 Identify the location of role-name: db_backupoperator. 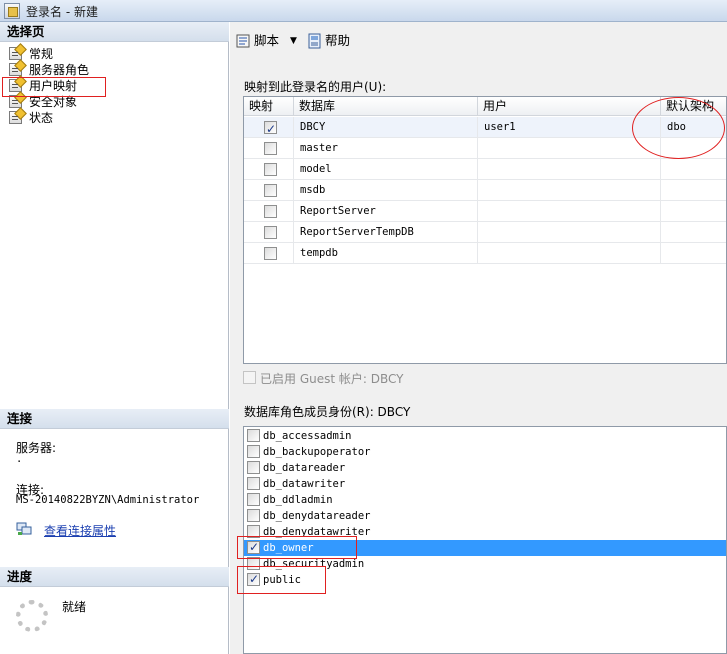
(317, 452).